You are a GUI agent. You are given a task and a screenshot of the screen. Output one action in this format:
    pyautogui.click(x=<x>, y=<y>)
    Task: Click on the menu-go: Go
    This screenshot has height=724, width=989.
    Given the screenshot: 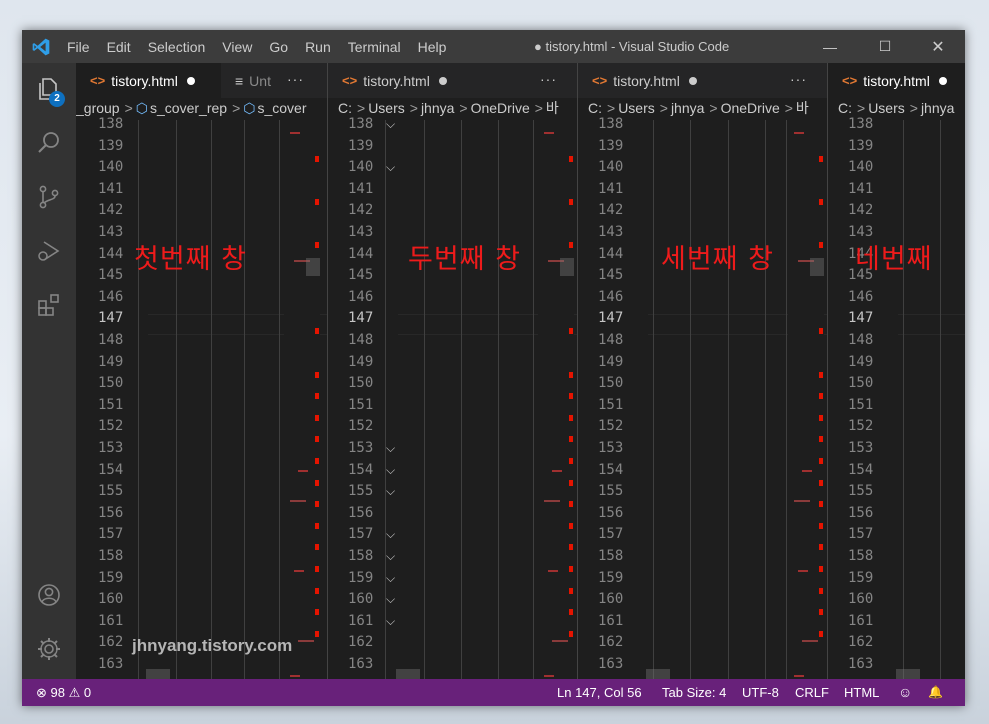 What is the action you would take?
    pyautogui.click(x=278, y=47)
    